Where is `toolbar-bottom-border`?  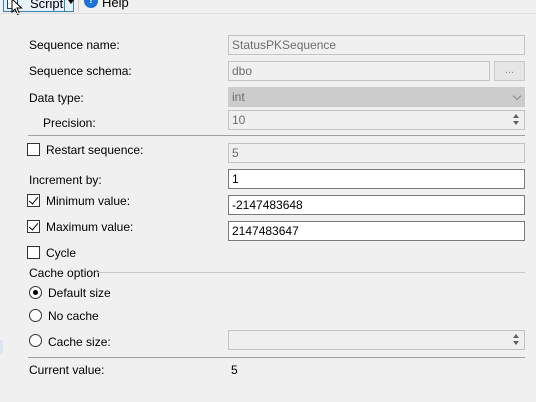 toolbar-bottom-border is located at coordinates (268, 13).